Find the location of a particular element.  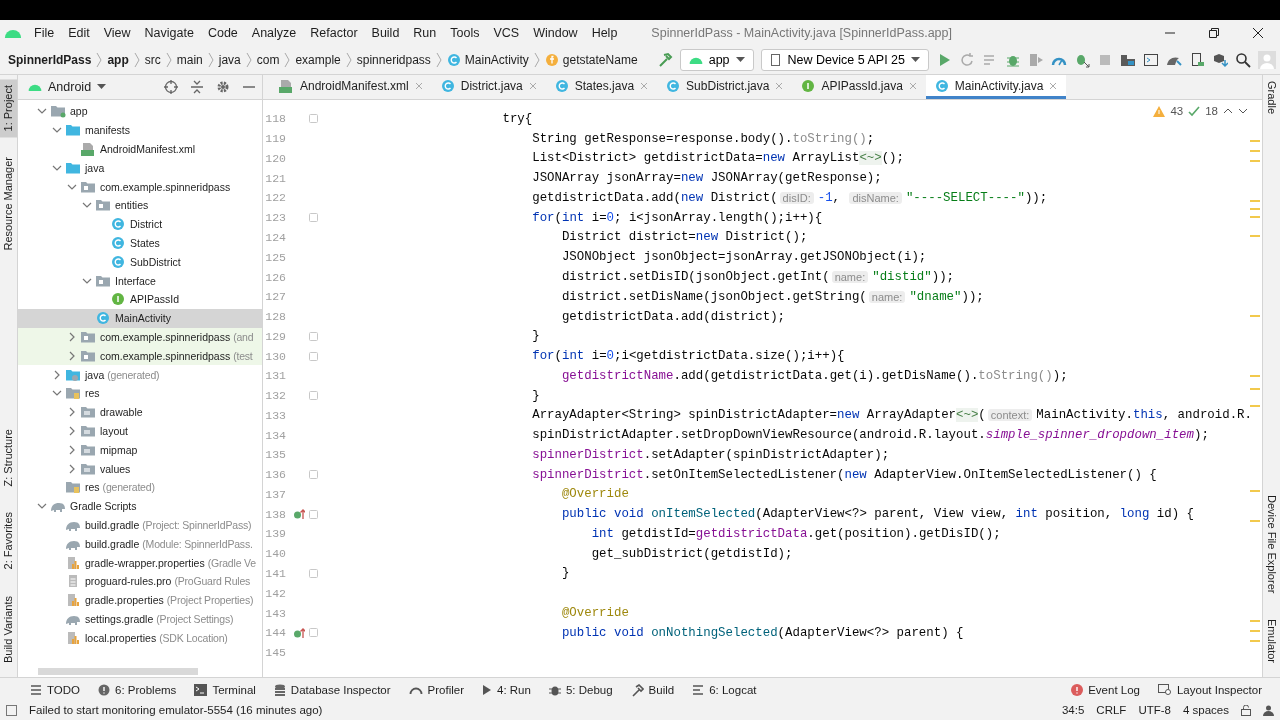

tree-row: com.example.spinneridpass (test is located at coordinates (140, 356).